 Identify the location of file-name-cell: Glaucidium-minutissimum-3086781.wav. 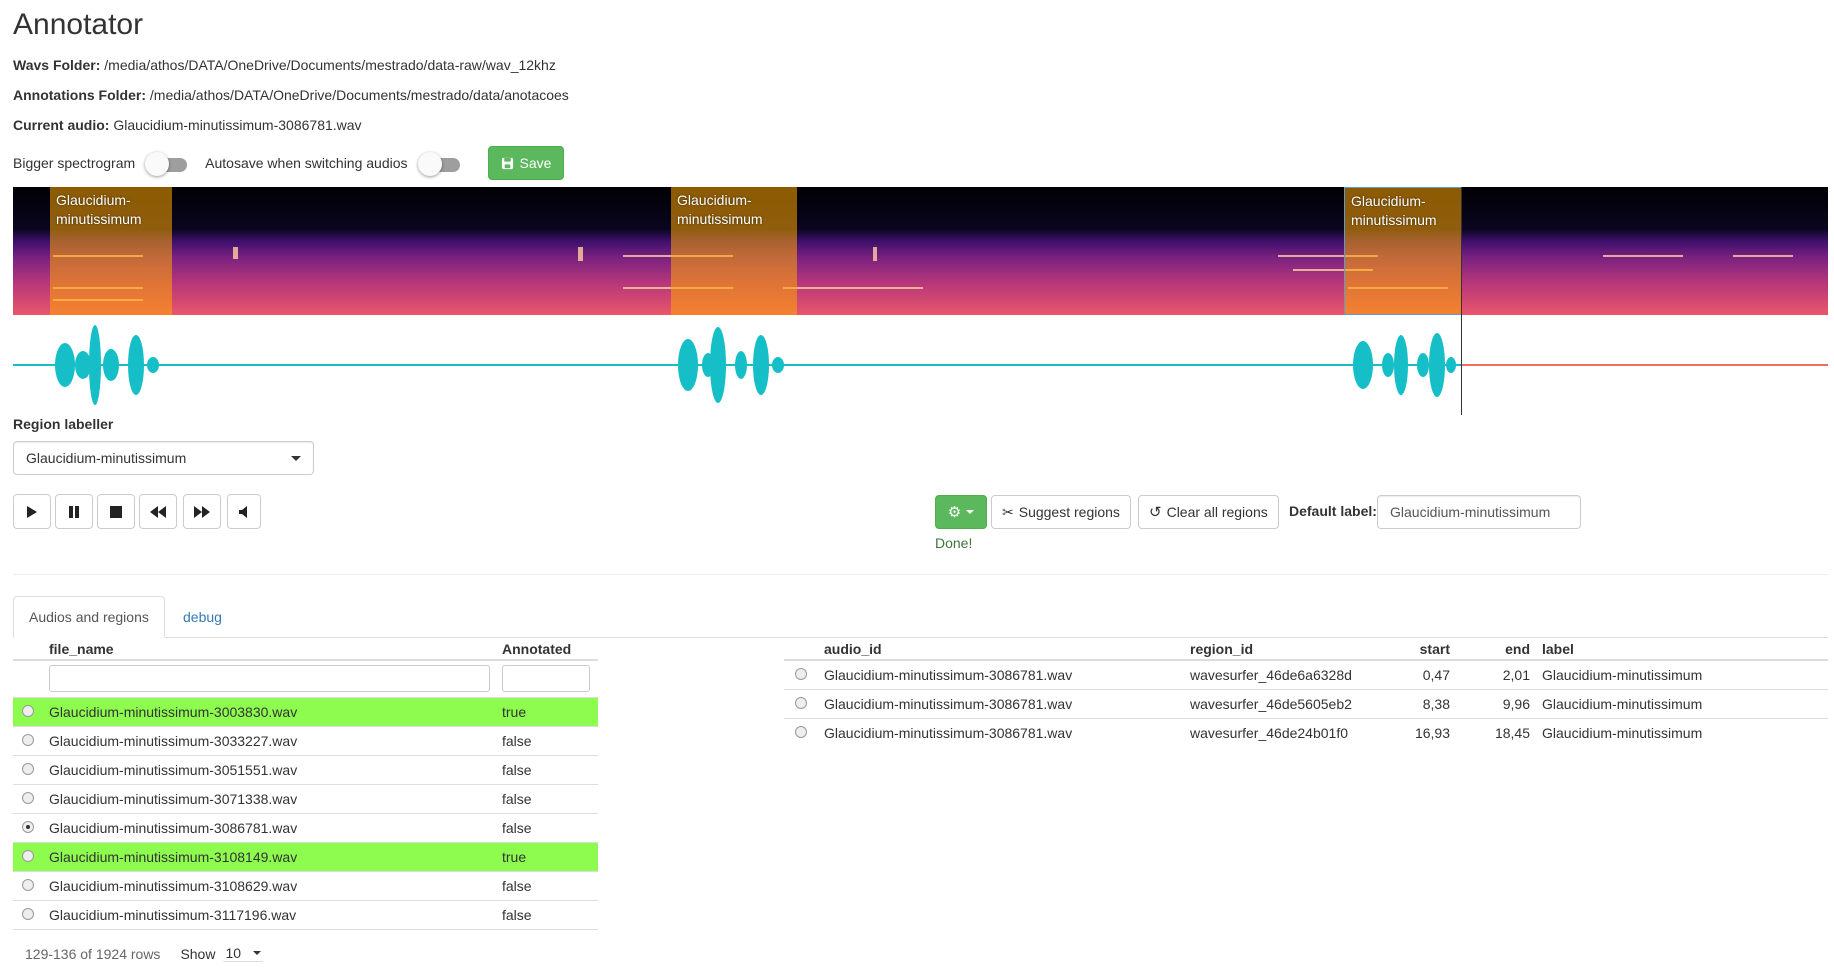
(269, 827).